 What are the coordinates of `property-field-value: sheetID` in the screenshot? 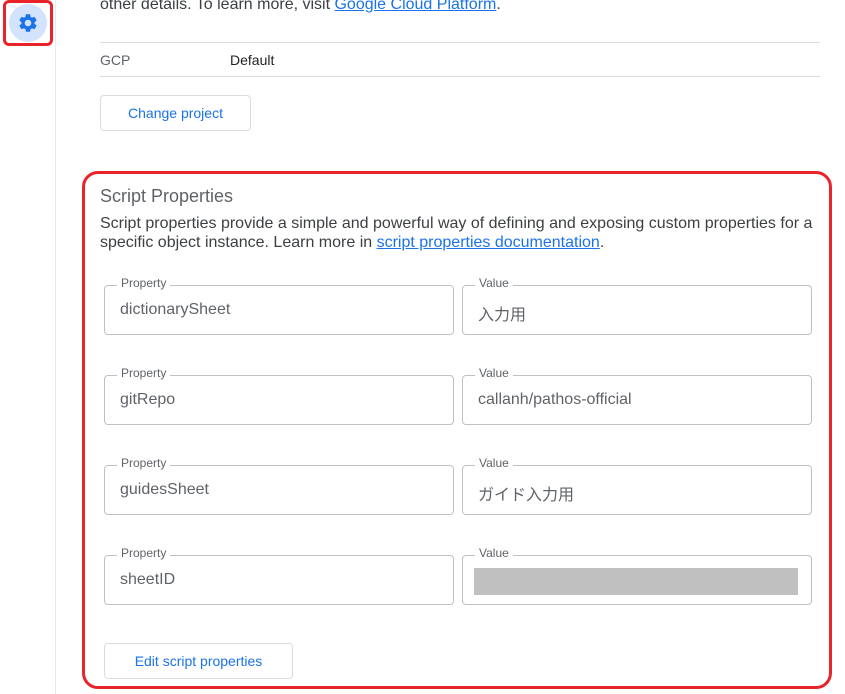 It's located at (148, 579).